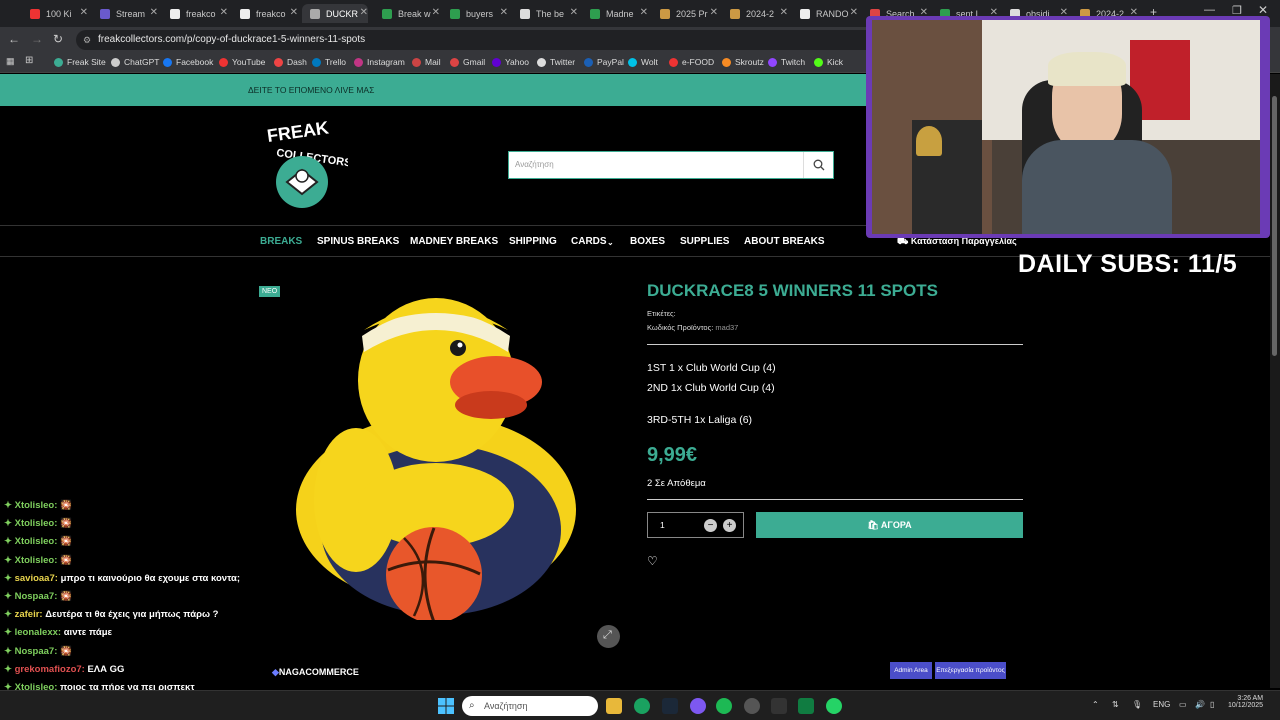  What do you see at coordinates (608, 636) in the screenshot?
I see `expand-image-button: ⤢` at bounding box center [608, 636].